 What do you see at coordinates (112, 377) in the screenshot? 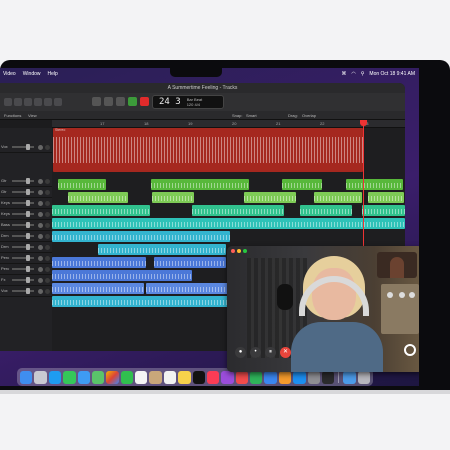
I see `photos-icon` at bounding box center [112, 377].